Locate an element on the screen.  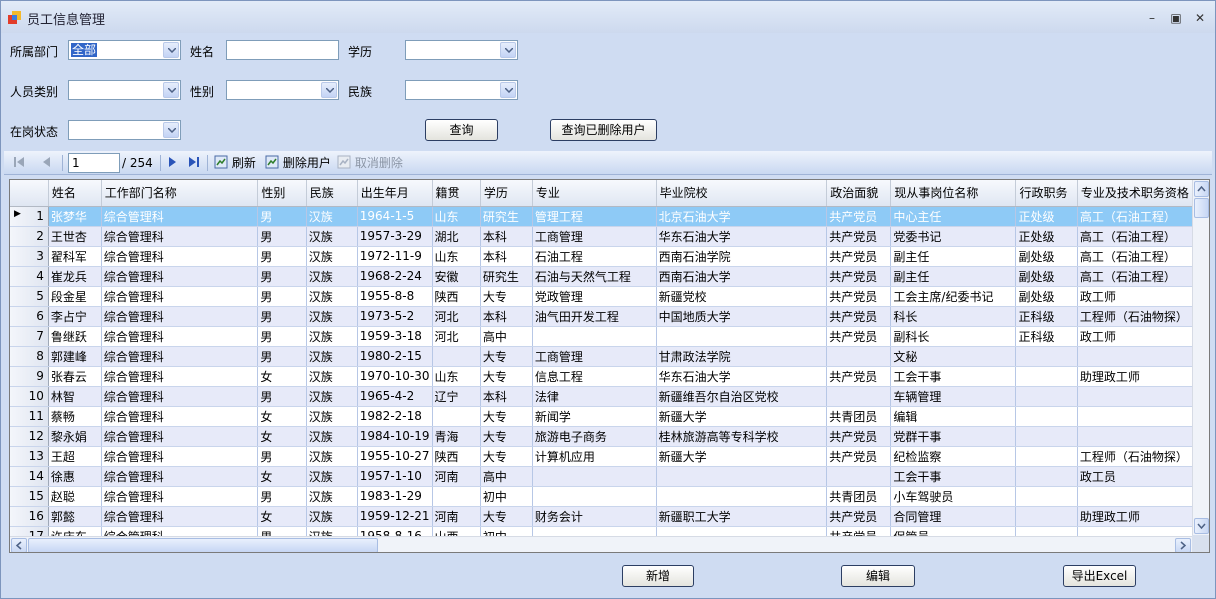
column-header: 学历 is located at coordinates (506, 193).